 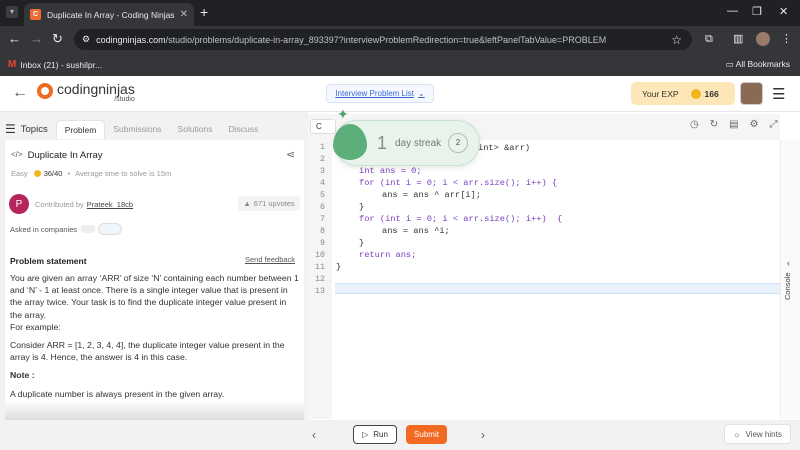 I want to click on line-number: 10, so click(x=320, y=255).